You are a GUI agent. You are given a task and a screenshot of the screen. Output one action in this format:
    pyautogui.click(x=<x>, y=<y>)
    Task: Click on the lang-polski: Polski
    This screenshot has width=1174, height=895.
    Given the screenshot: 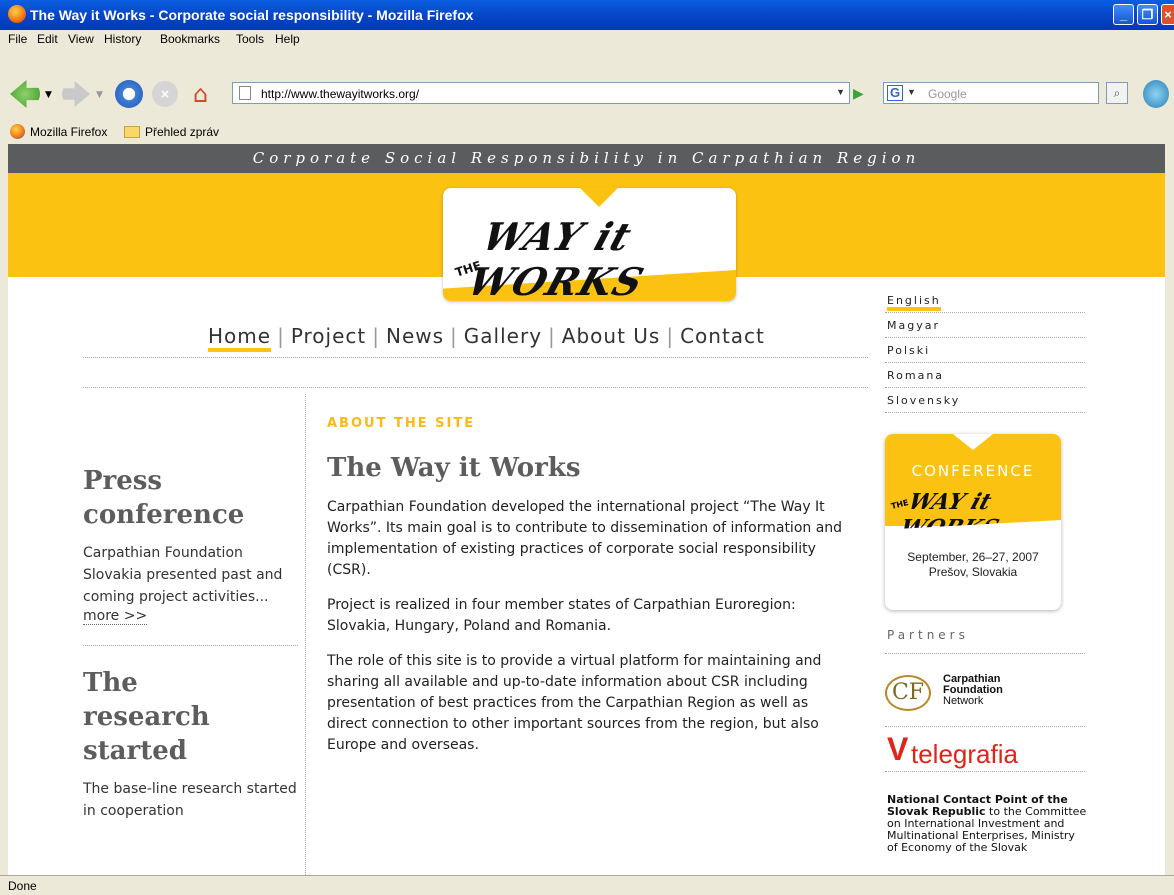 What is the action you would take?
    pyautogui.click(x=985, y=350)
    